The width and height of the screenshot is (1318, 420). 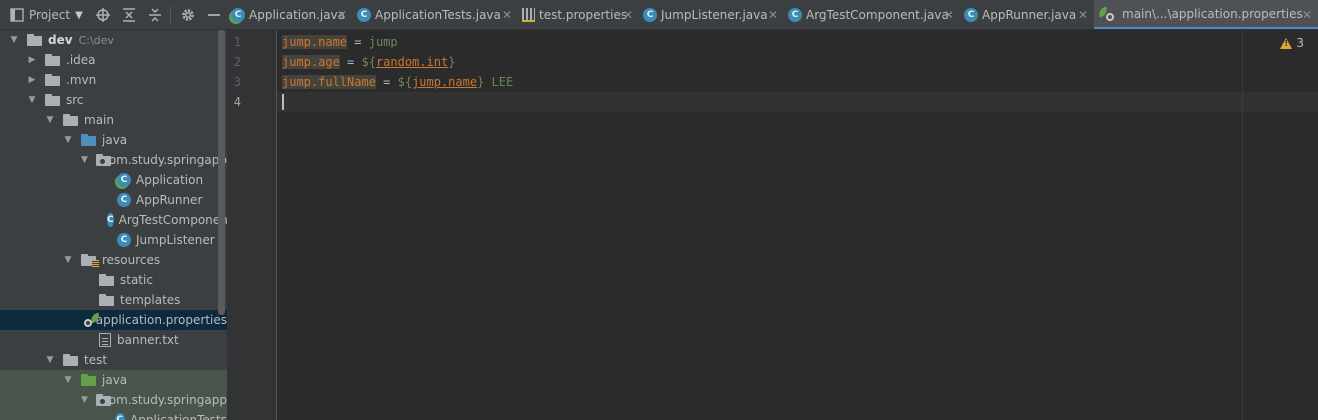 I want to click on tree-item: banner.txt, so click(x=113, y=340).